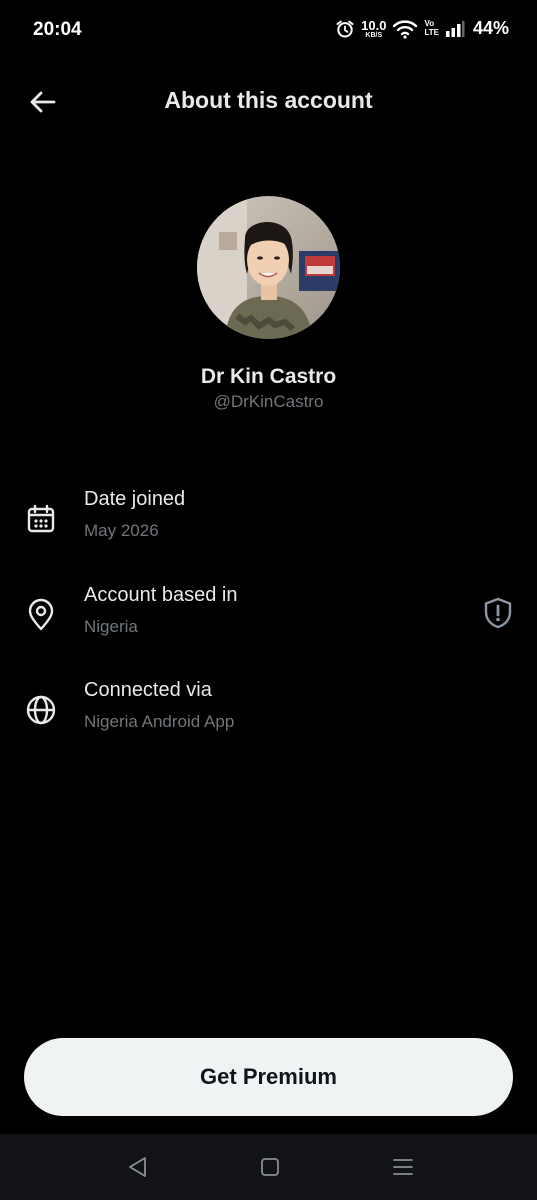 This screenshot has height=1200, width=537. What do you see at coordinates (161, 595) in the screenshot?
I see `info-label: Account based in` at bounding box center [161, 595].